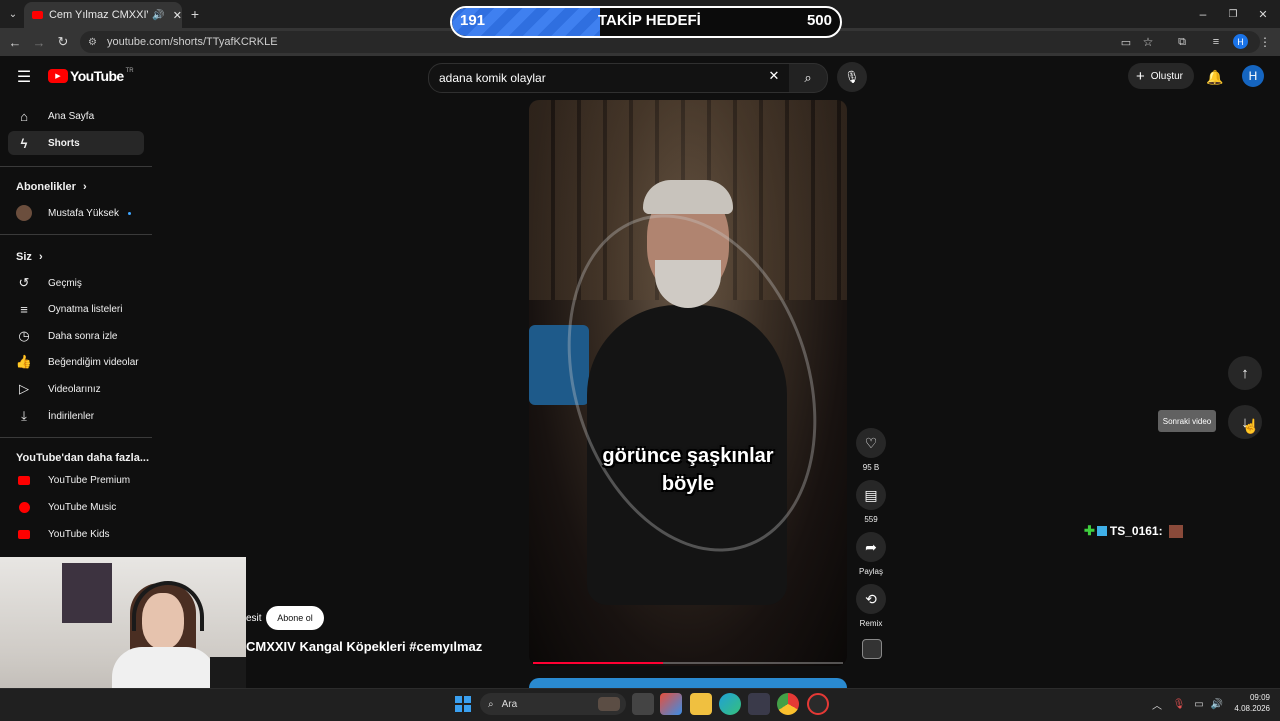  Describe the element at coordinates (871, 467) in the screenshot. I see `like-count: 95 B` at that location.